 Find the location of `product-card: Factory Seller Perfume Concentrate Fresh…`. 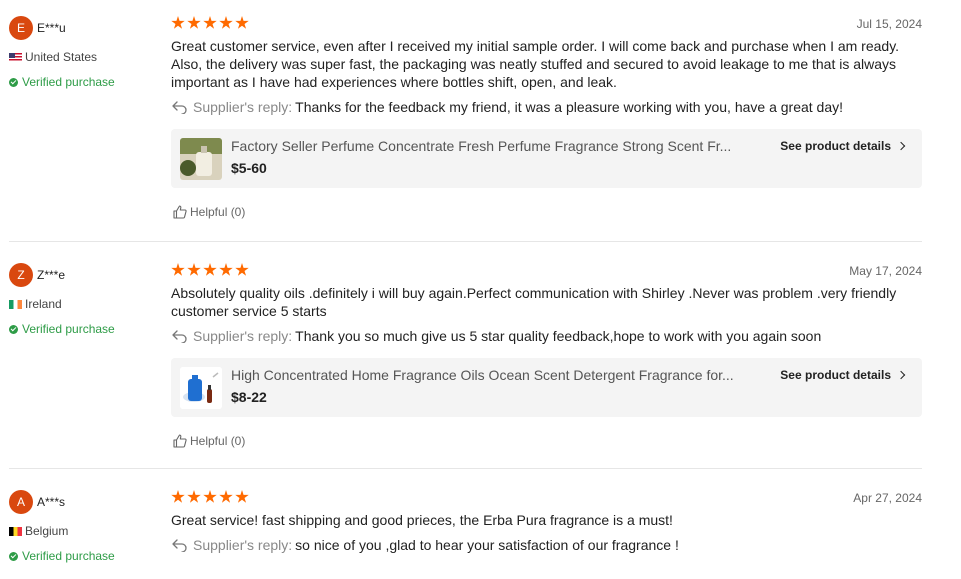

product-card: Factory Seller Perfume Concentrate Fresh… is located at coordinates (546, 158).